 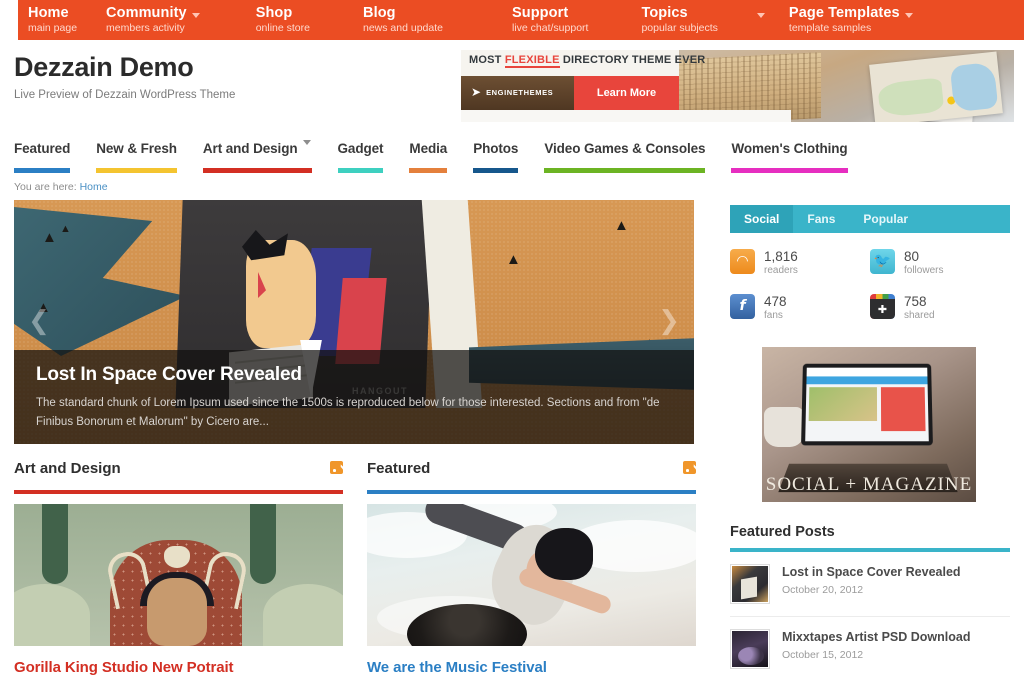 I want to click on nav-item-support: Support live chat/support, so click(x=556, y=20).